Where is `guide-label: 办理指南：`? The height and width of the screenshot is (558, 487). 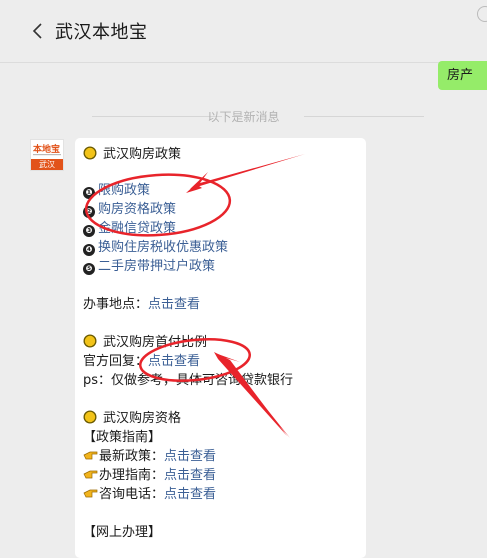
guide-label: 办理指南： is located at coordinates (132, 475).